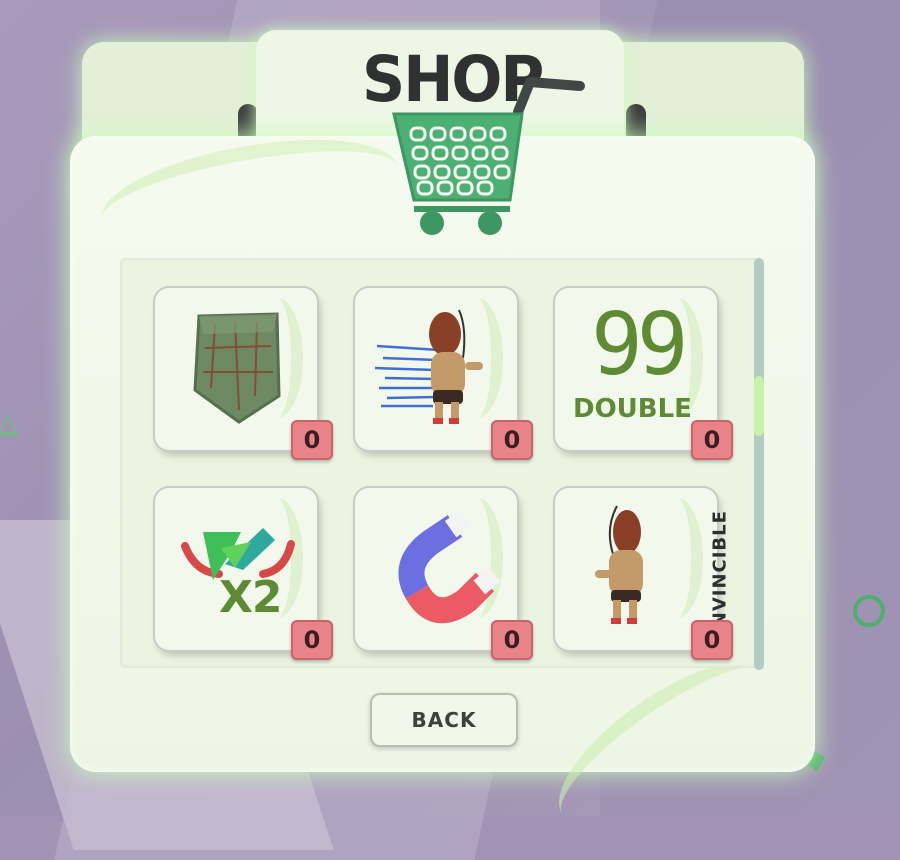 The image size is (900, 860). What do you see at coordinates (869, 611) in the screenshot?
I see `ring-decoration` at bounding box center [869, 611].